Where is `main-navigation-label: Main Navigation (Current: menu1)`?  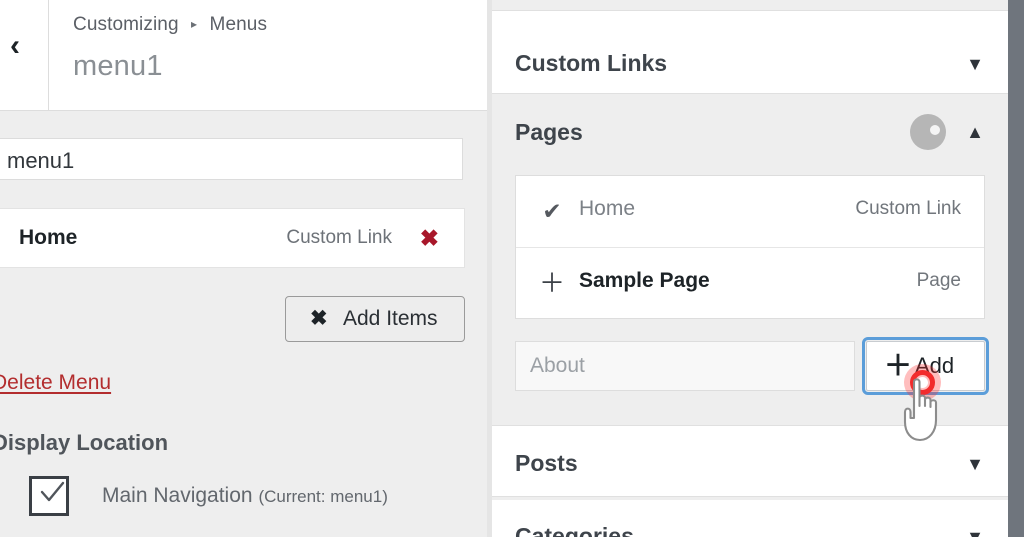
main-navigation-label: Main Navigation (Current: menu1) is located at coordinates (245, 496).